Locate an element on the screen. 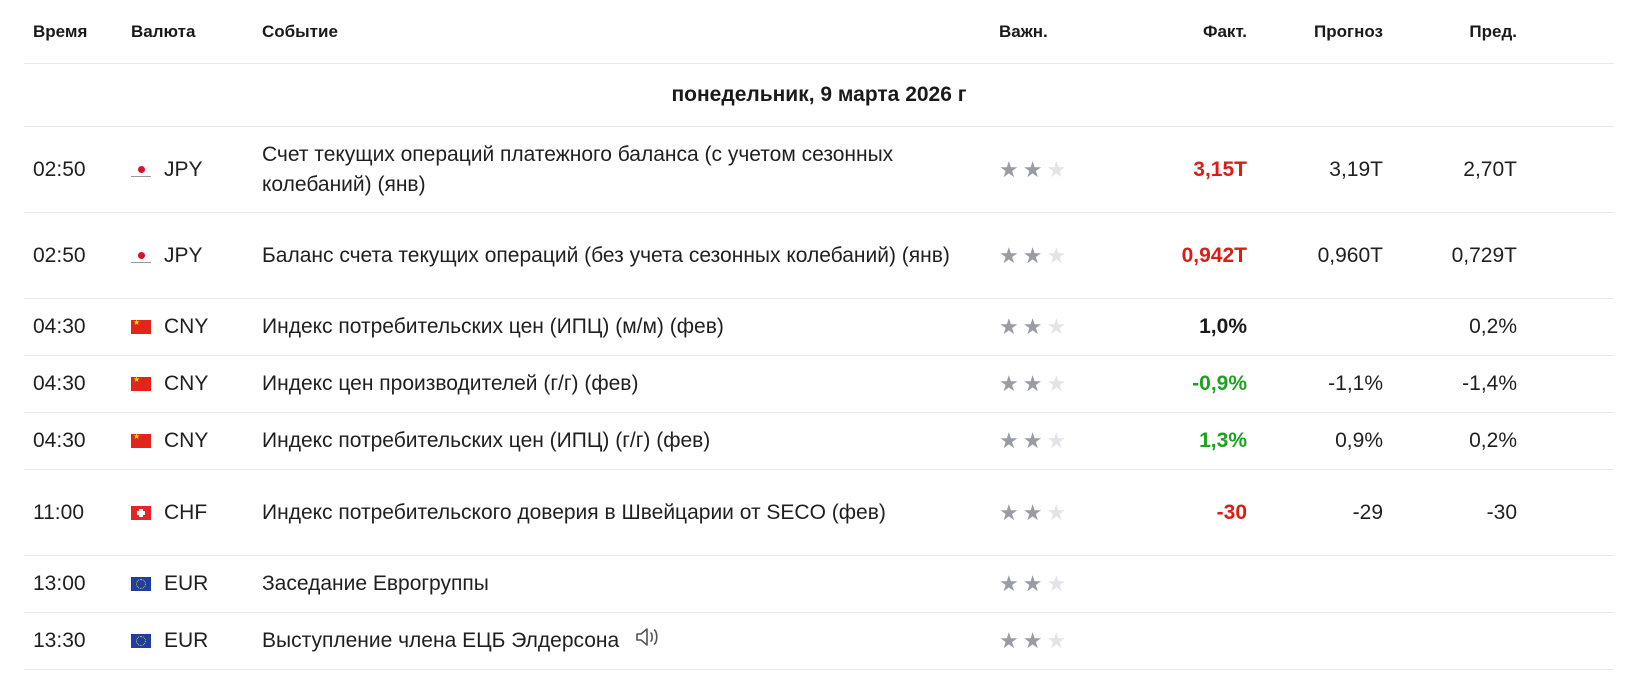  header-time: Время is located at coordinates (77, 32).